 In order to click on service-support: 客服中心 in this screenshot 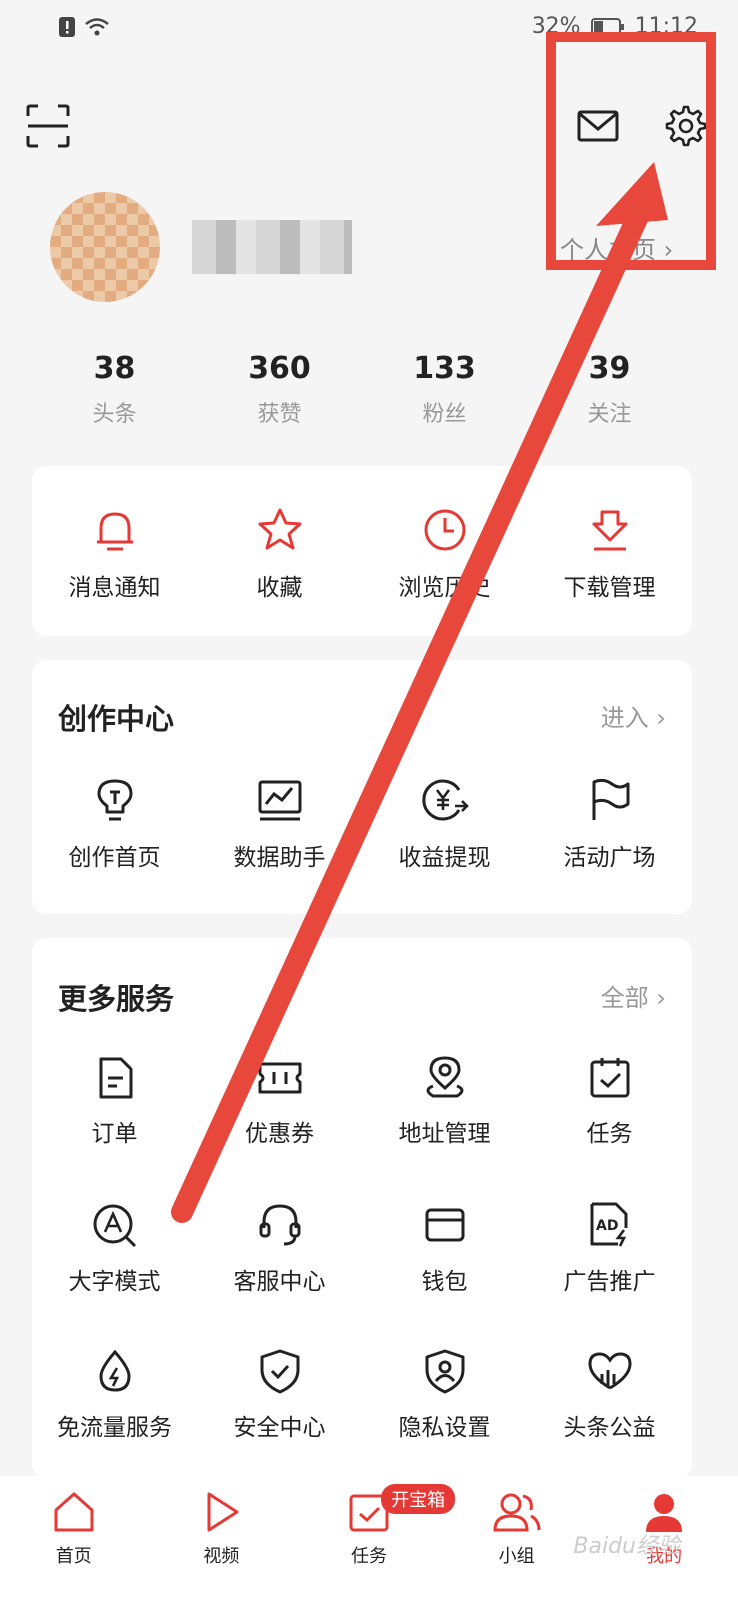, I will do `click(279, 1249)`.